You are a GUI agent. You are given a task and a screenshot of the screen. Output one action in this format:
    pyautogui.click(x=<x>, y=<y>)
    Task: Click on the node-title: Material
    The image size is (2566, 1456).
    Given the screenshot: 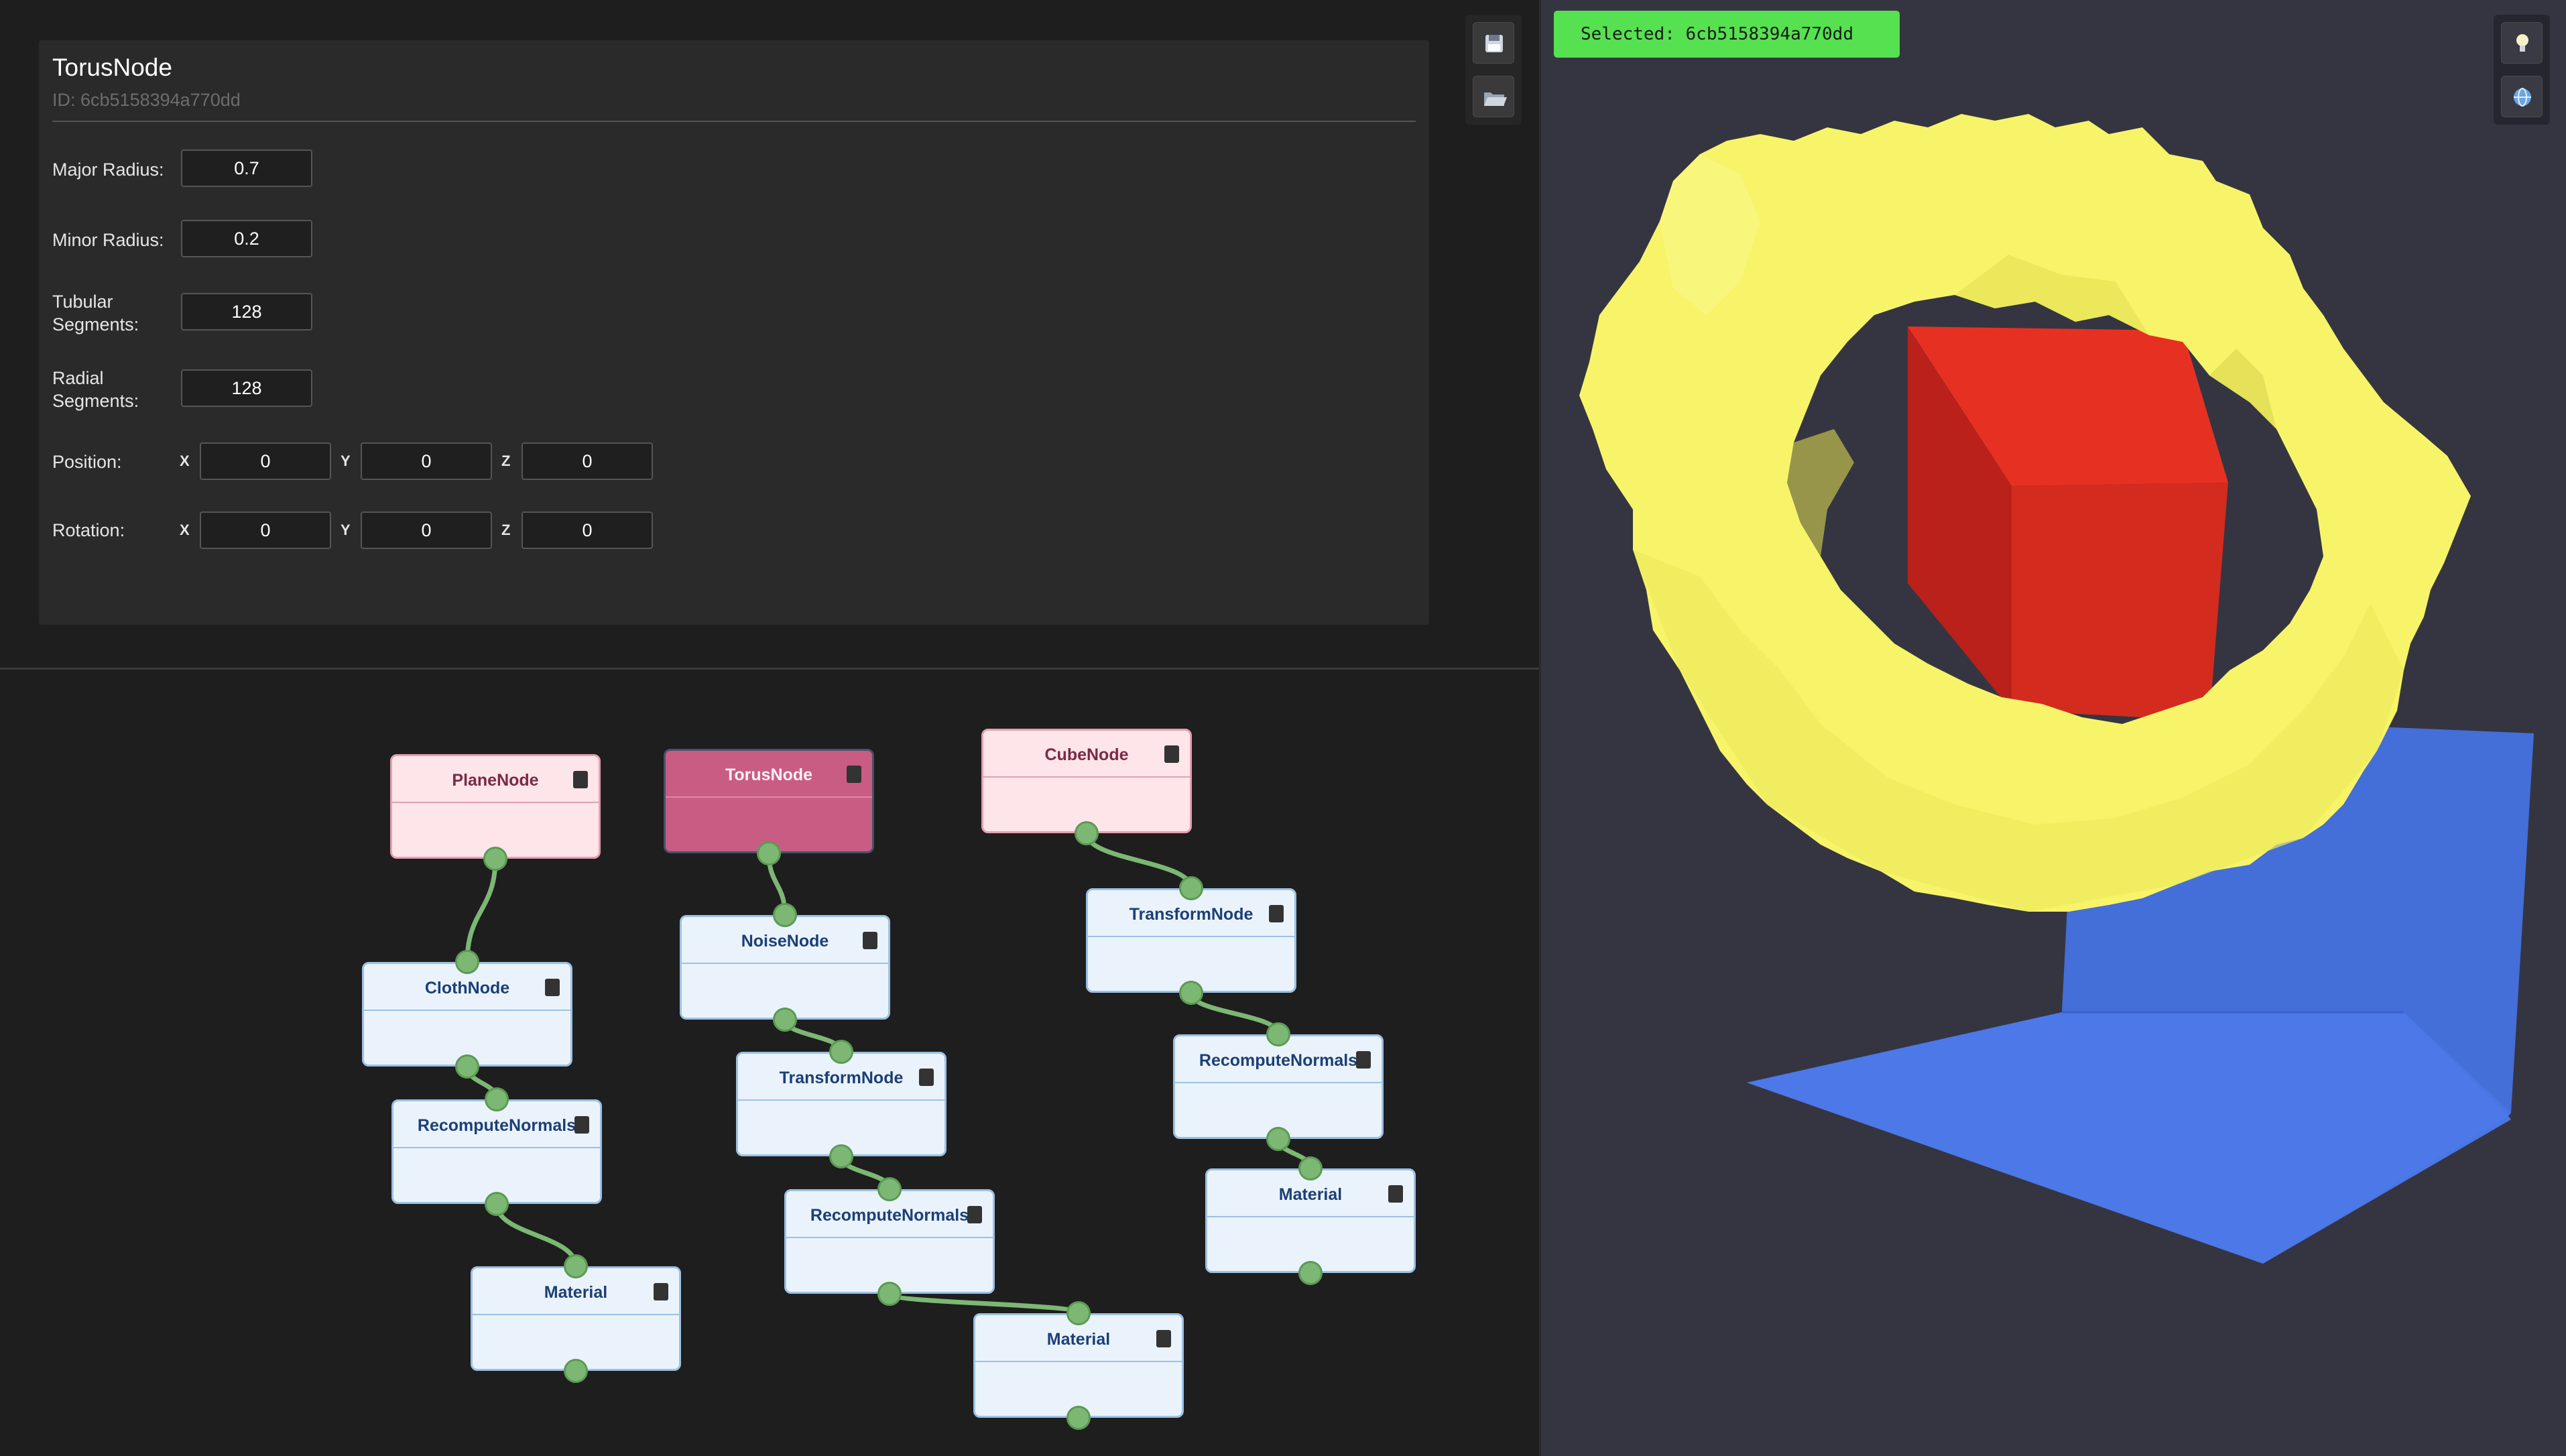 What is the action you would take?
    pyautogui.click(x=576, y=1292)
    